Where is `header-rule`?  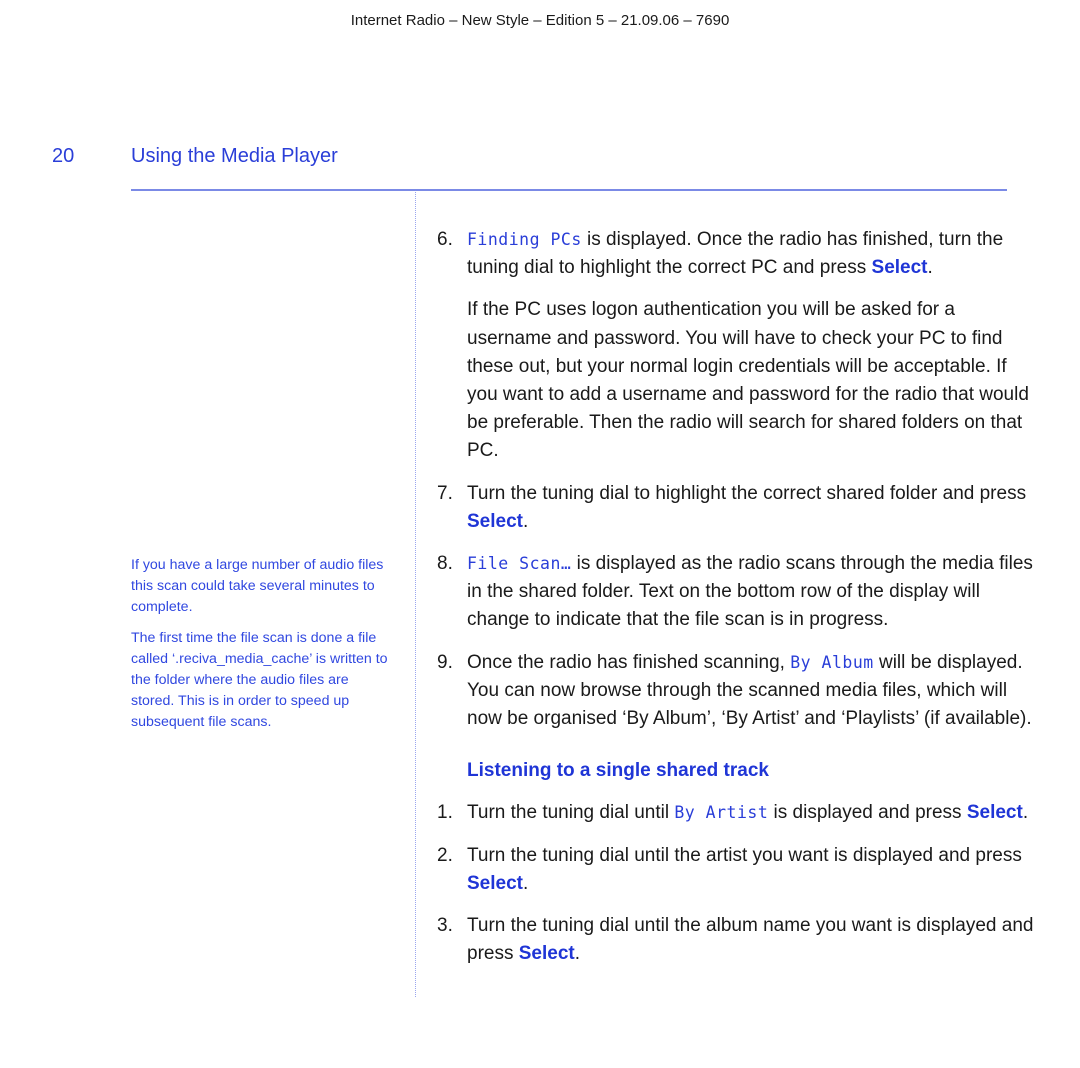 header-rule is located at coordinates (569, 190).